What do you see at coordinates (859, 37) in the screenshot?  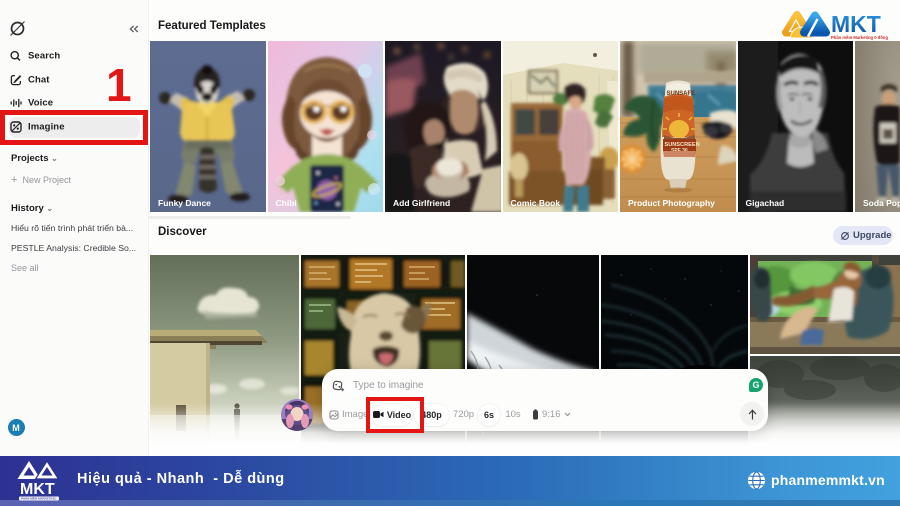 I see `svg-text: Phần mềm Marketing 0 đồng` at bounding box center [859, 37].